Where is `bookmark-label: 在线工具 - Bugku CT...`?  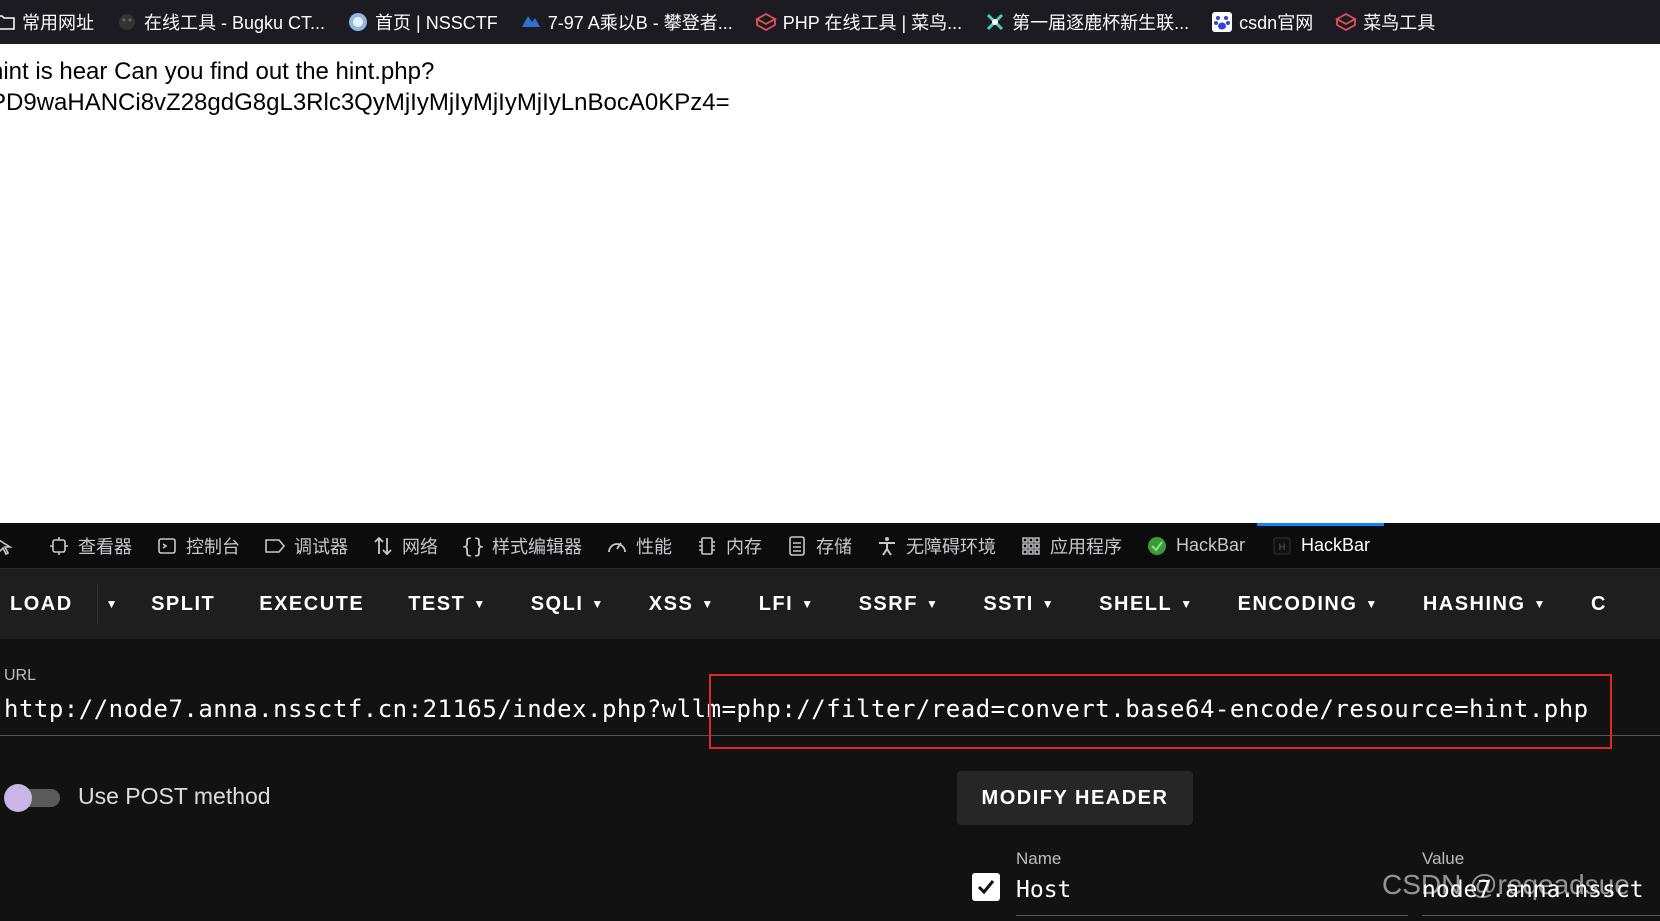
bookmark-label: 在线工具 - Bugku CT... is located at coordinates (235, 23).